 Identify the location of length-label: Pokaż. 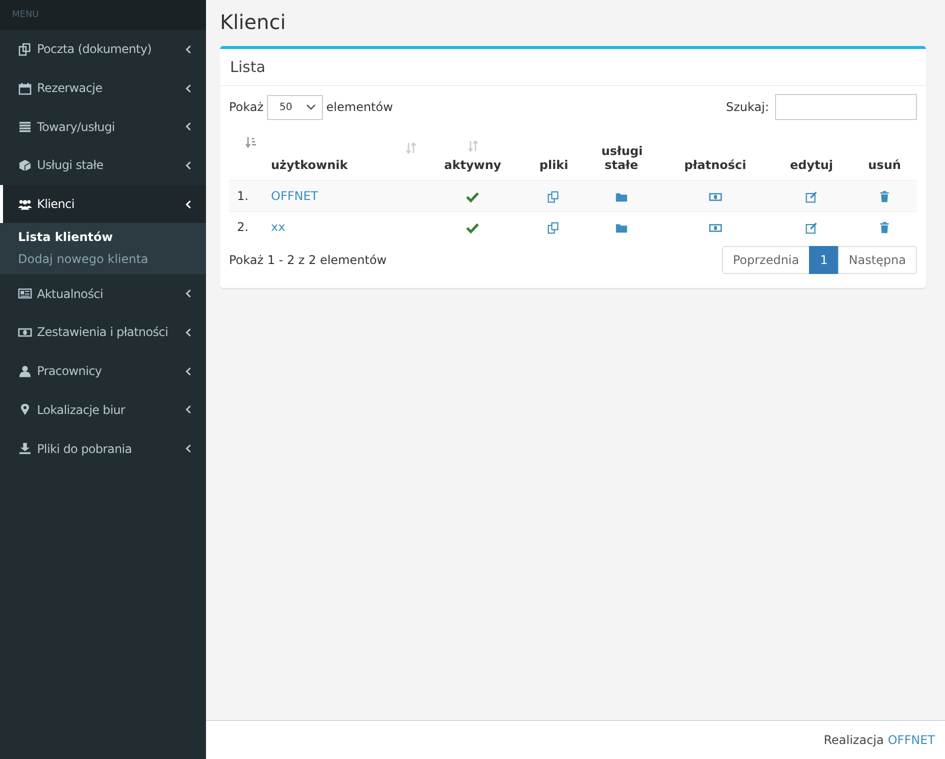
(246, 107).